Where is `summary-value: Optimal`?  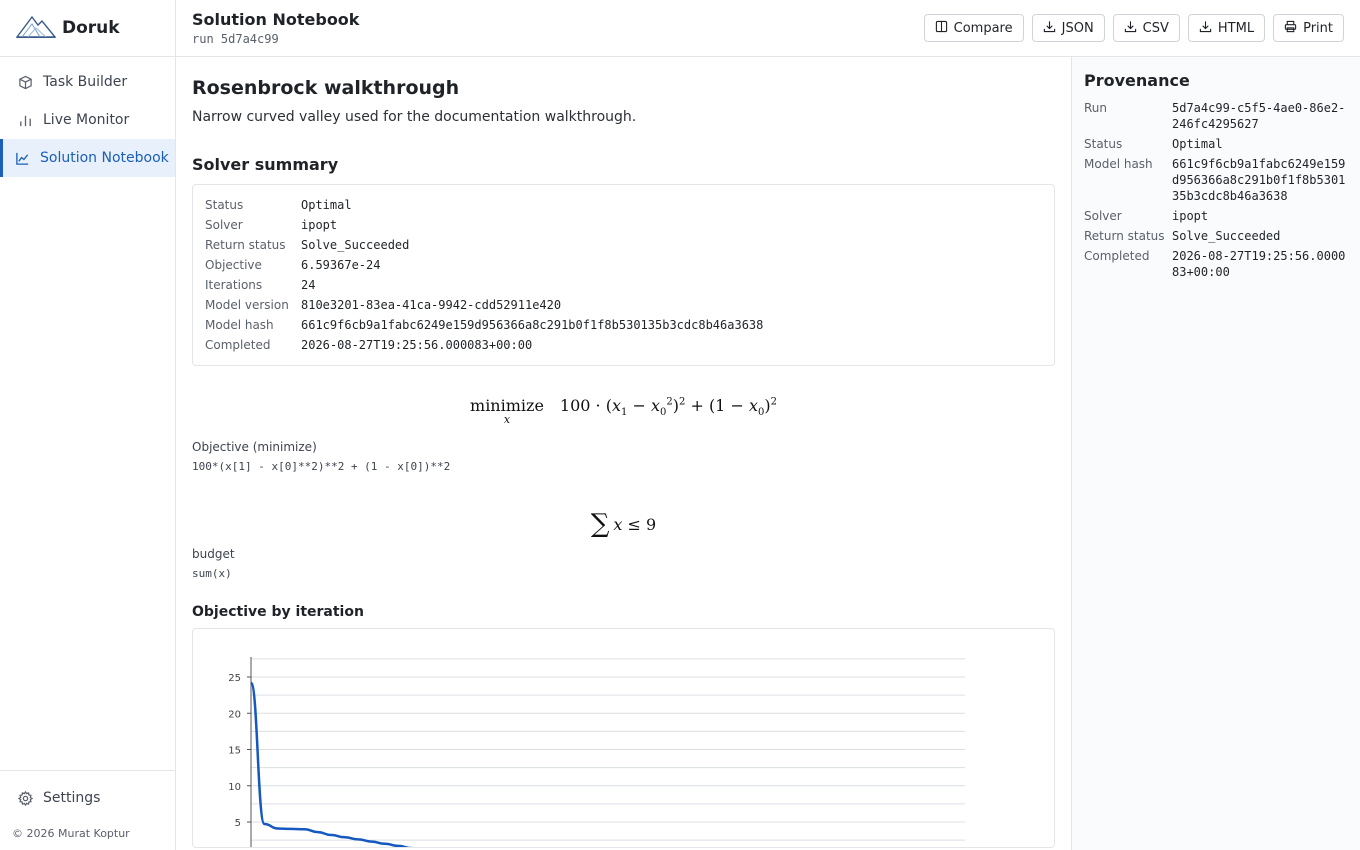
summary-value: Optimal is located at coordinates (326, 205).